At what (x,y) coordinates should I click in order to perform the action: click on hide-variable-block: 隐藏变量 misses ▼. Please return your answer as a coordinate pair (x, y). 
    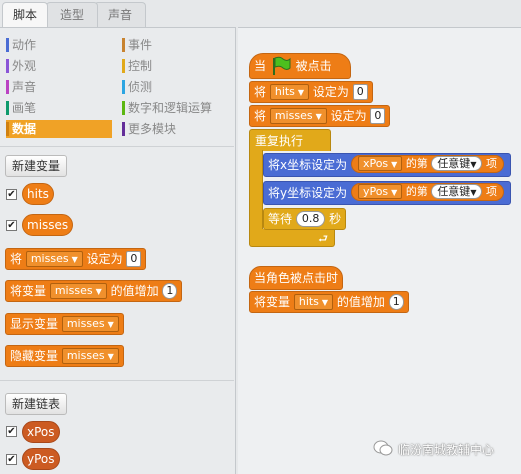
    Looking at the image, I should click on (64, 356).